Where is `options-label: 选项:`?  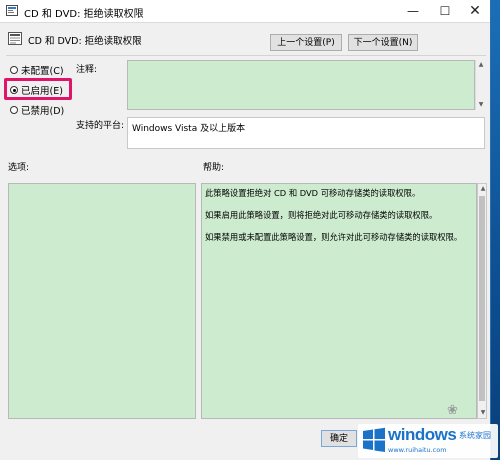 options-label: 选项: is located at coordinates (19, 168).